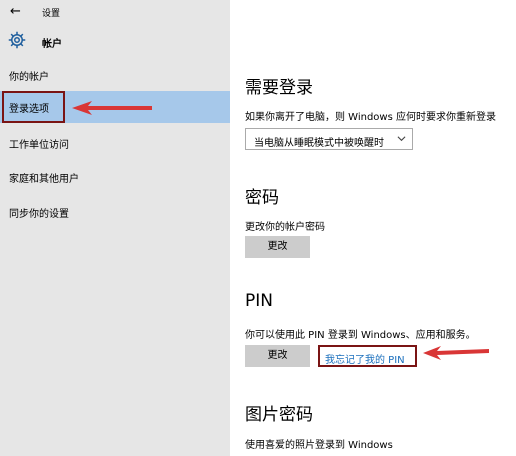 Image resolution: width=516 pixels, height=456 pixels. What do you see at coordinates (115, 177) in the screenshot?
I see `sidebar-item-family-users: 家庭和其他用户` at bounding box center [115, 177].